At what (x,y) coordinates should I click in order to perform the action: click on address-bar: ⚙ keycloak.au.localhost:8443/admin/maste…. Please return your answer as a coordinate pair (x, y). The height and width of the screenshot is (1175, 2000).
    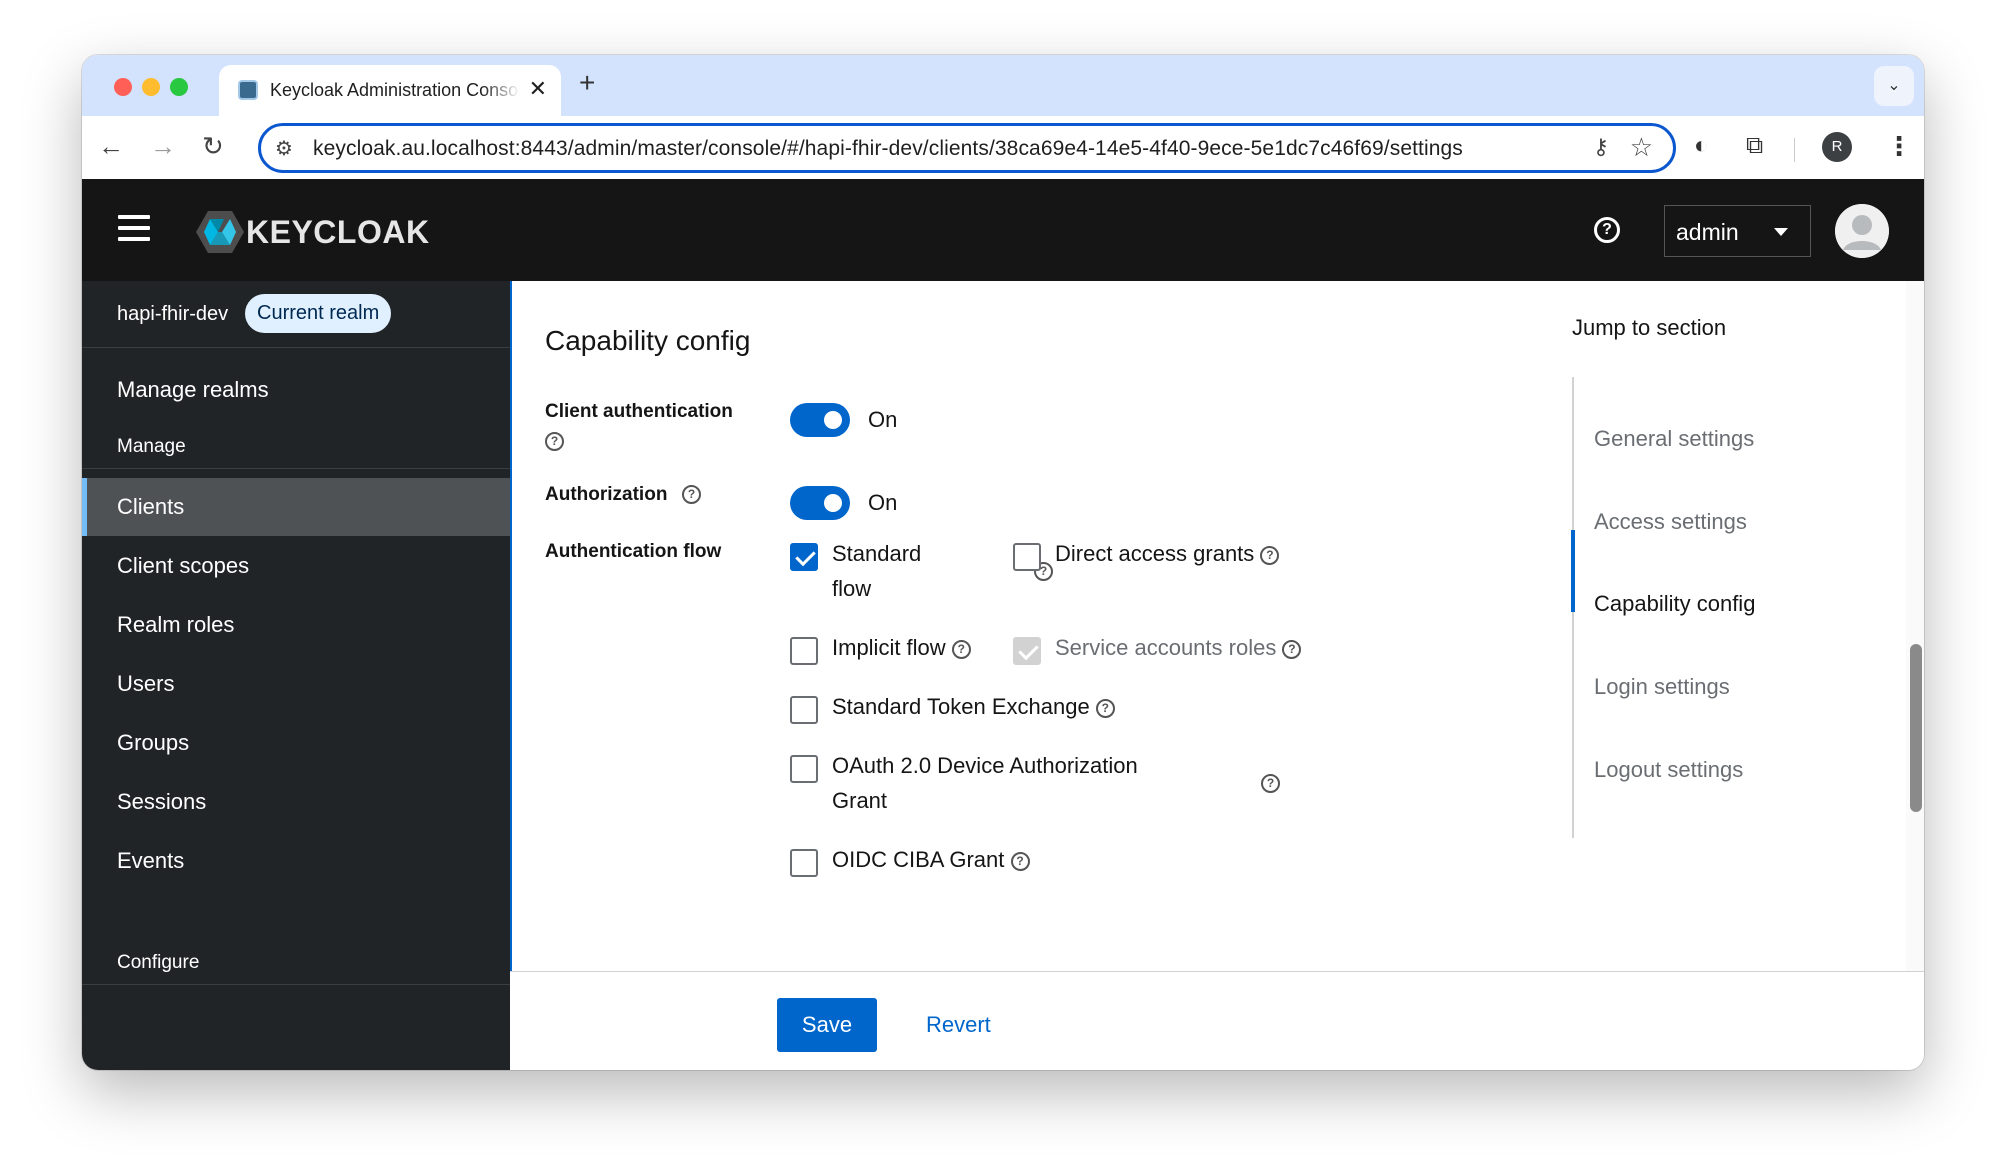
    Looking at the image, I should click on (967, 148).